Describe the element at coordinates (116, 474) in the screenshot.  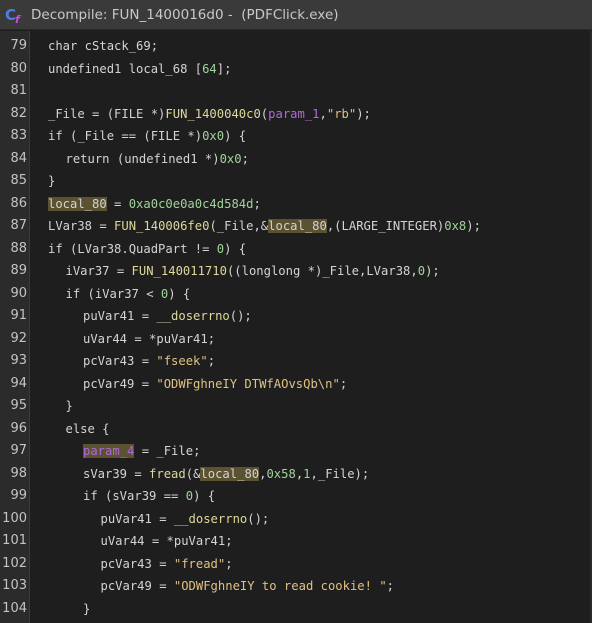
I see `code-token: sVar39 =` at that location.